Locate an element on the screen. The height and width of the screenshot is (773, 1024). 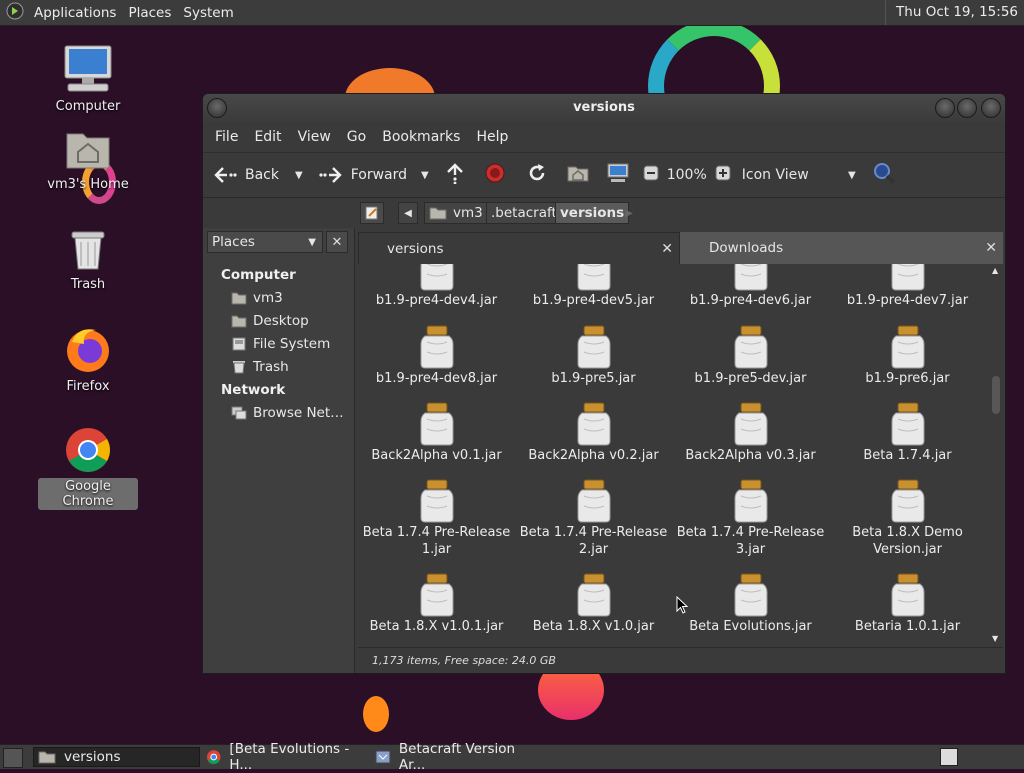
desktop-icon-chrome: Google Chrome is located at coordinates (88, 468).